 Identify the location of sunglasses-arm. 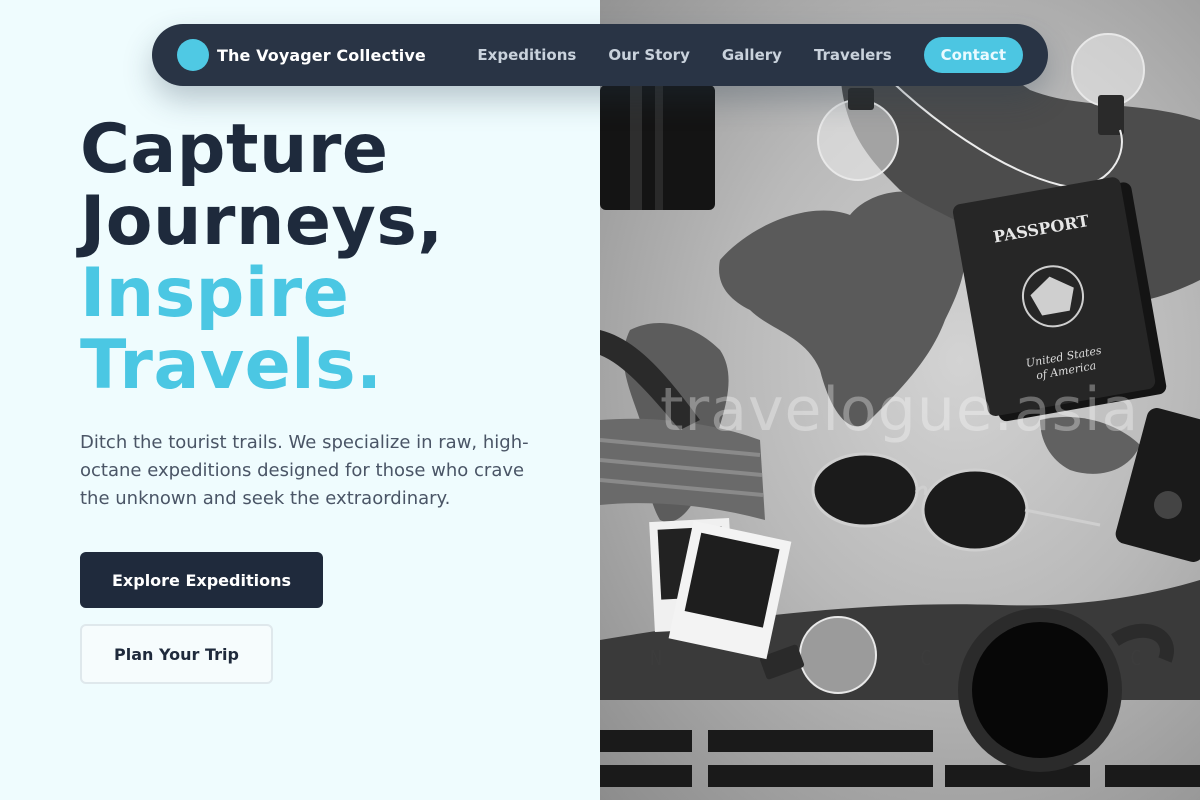
(1062, 517).